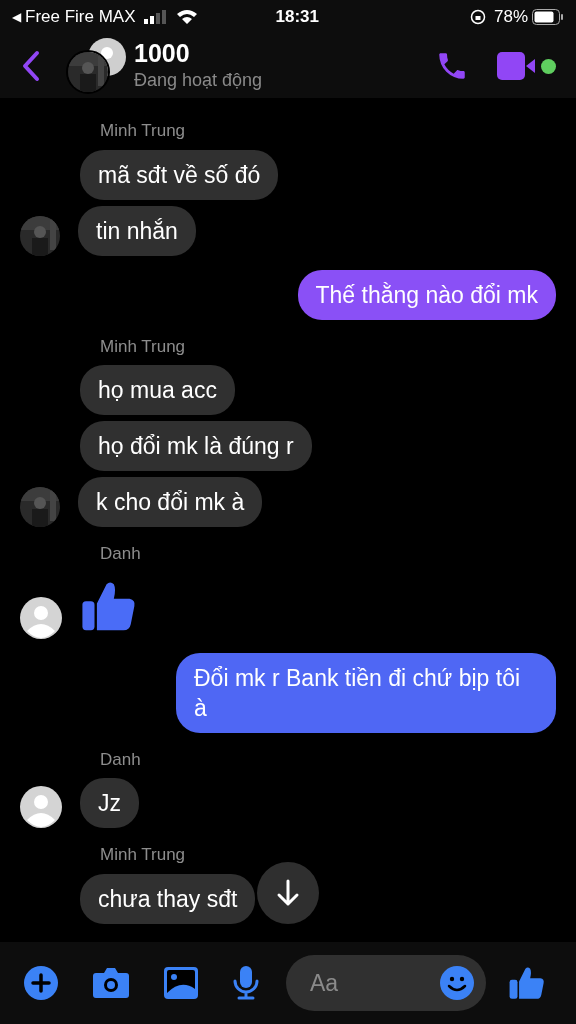 This screenshot has height=1024, width=576. Describe the element at coordinates (157, 390) in the screenshot. I see `message-bubble: họ mua acc` at that location.